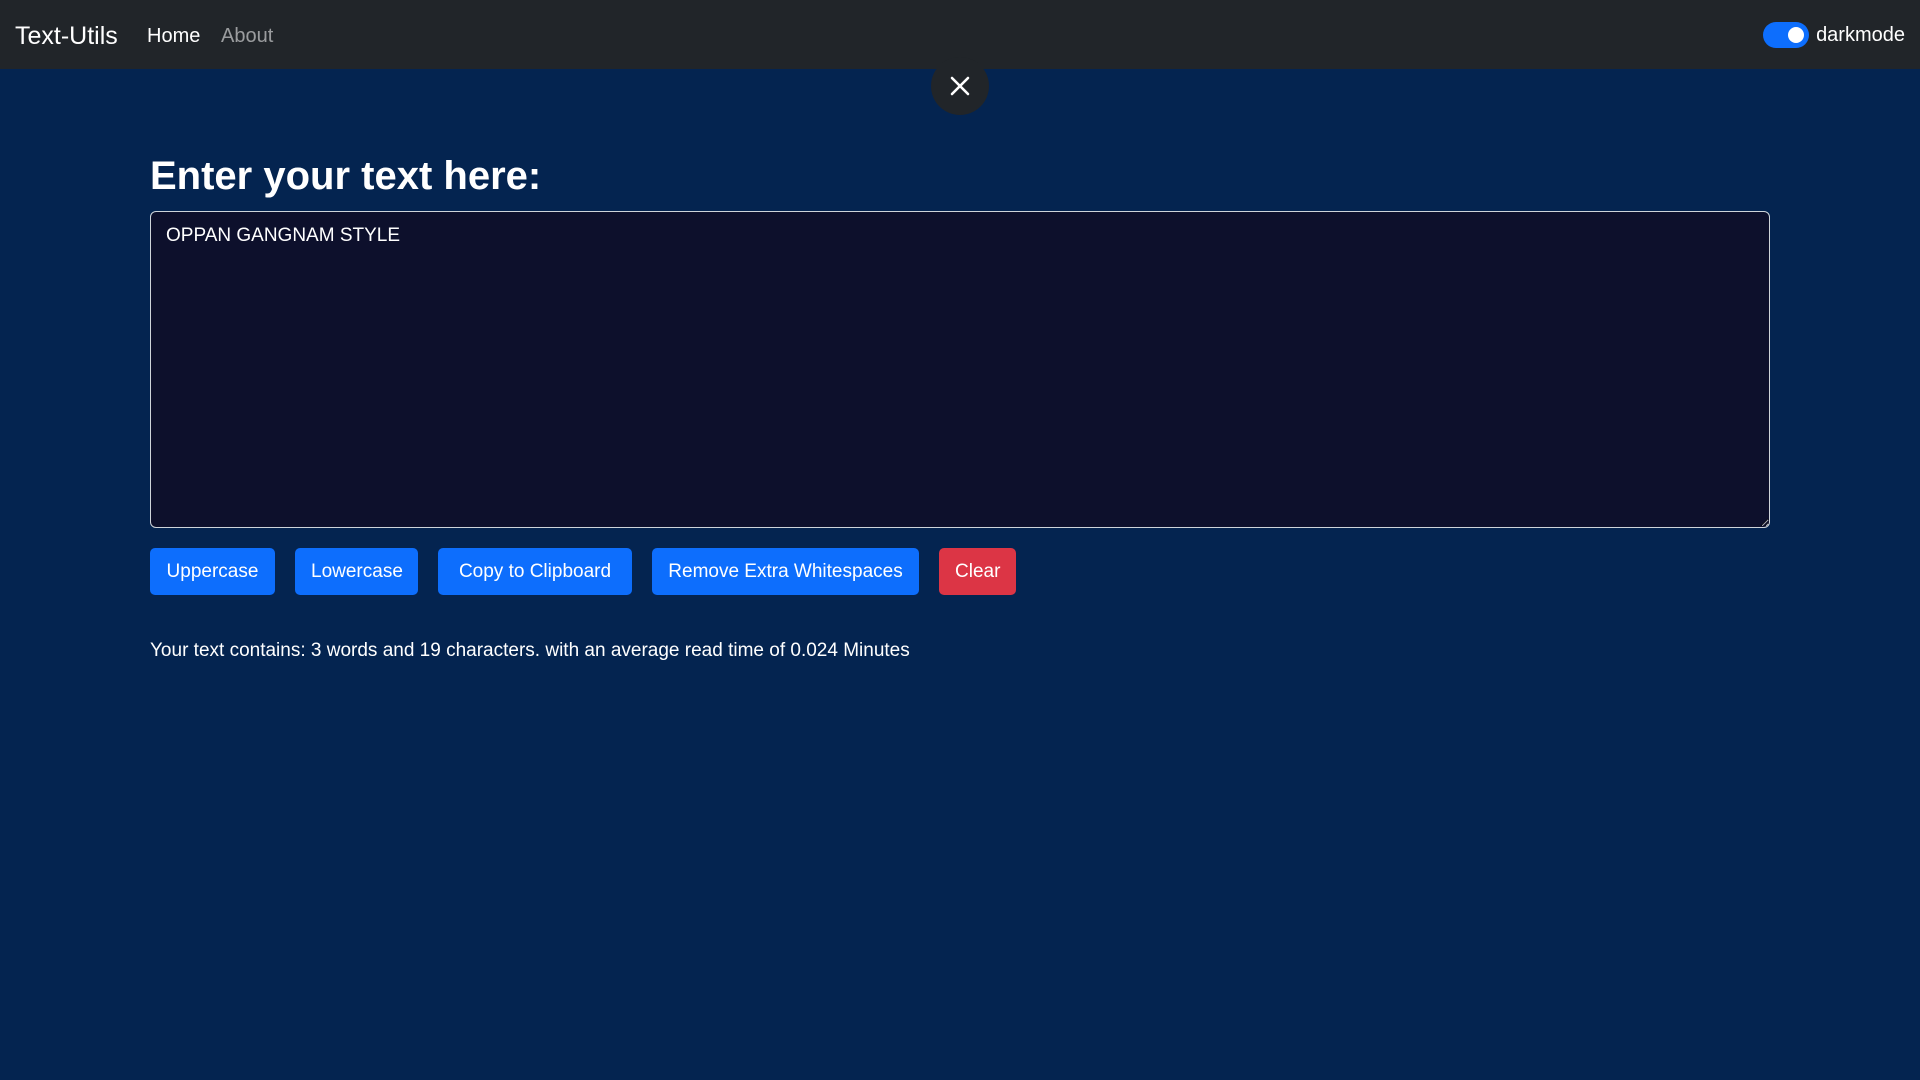  Describe the element at coordinates (1860, 35) in the screenshot. I see `darkmode-label: darkmode` at that location.